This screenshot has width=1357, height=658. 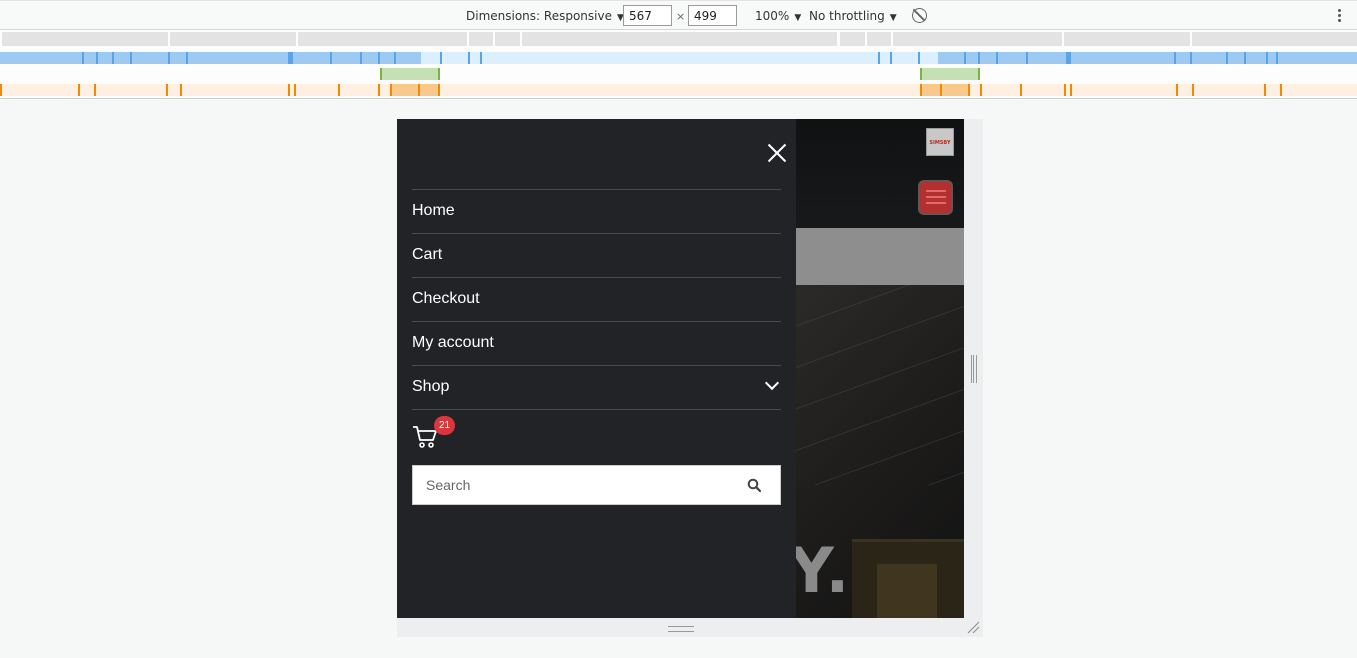 I want to click on search-box, so click(x=596, y=485).